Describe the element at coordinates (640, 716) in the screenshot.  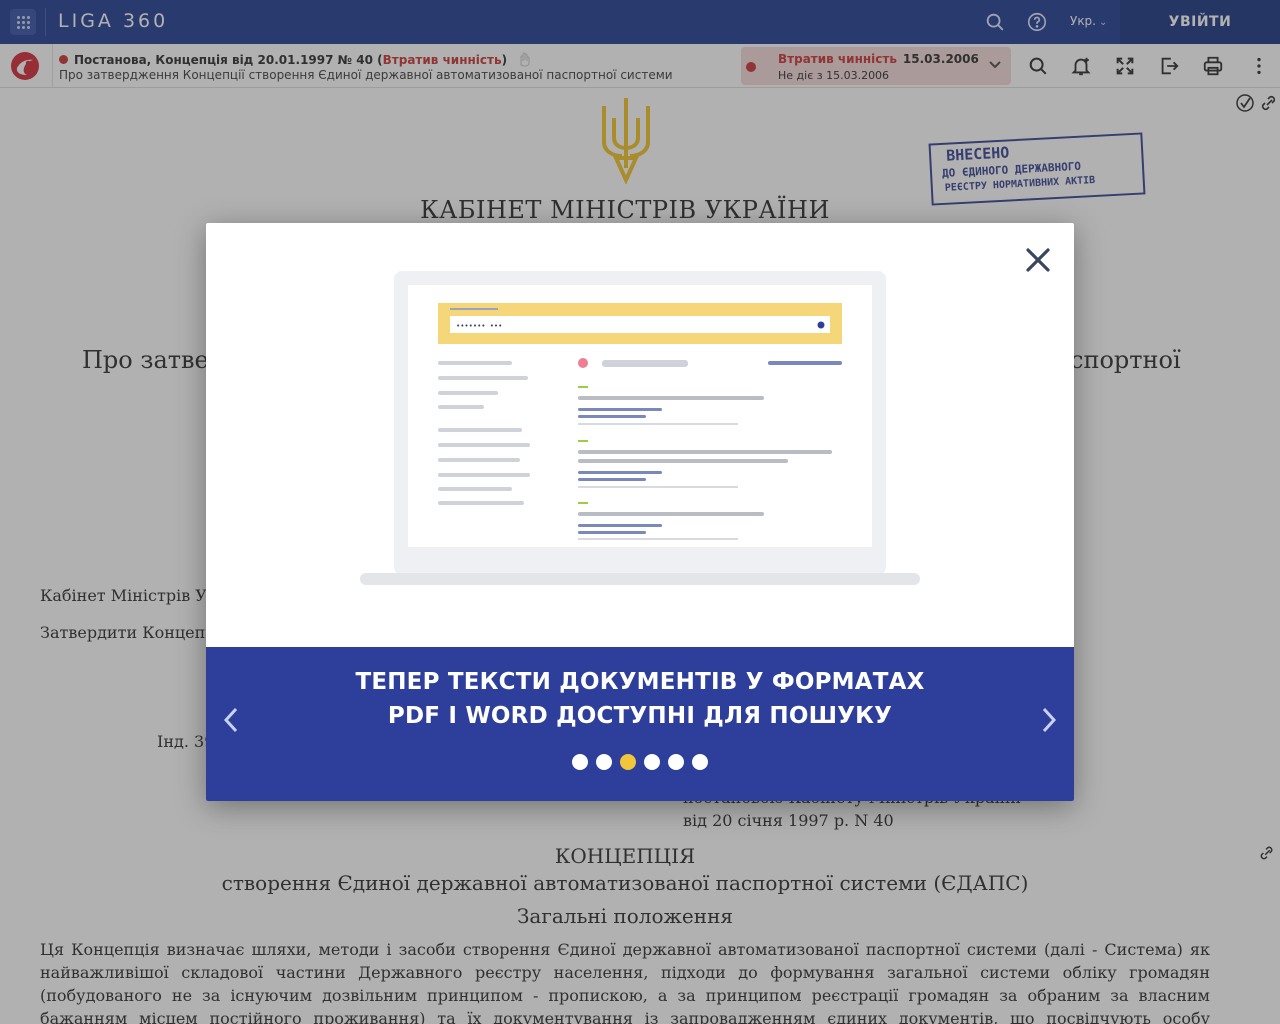
I see `banner-title-line: PDF І WORD ДОСТУПНІ ДЛЯ ПОШУКУ` at that location.